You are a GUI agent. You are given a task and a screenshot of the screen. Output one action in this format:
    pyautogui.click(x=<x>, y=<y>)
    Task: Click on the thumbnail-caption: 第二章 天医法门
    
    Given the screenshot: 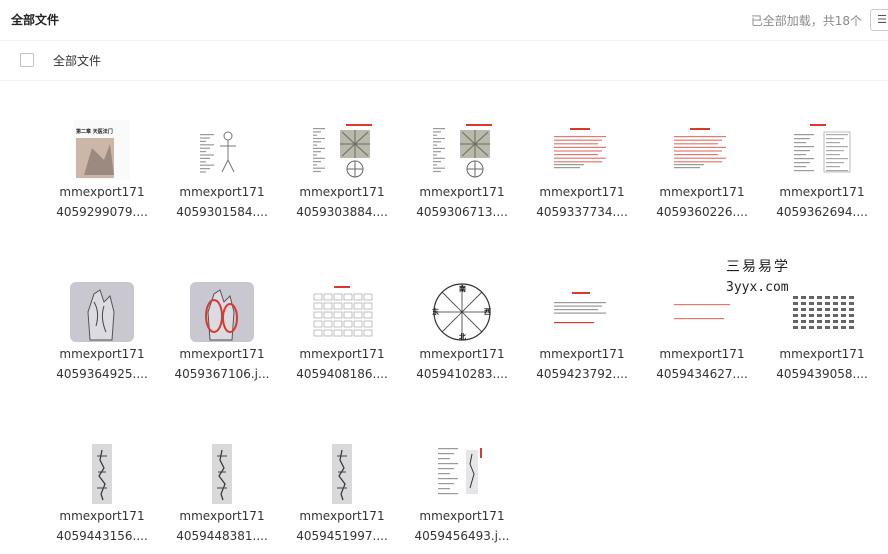 What is the action you would take?
    pyautogui.click(x=94, y=132)
    